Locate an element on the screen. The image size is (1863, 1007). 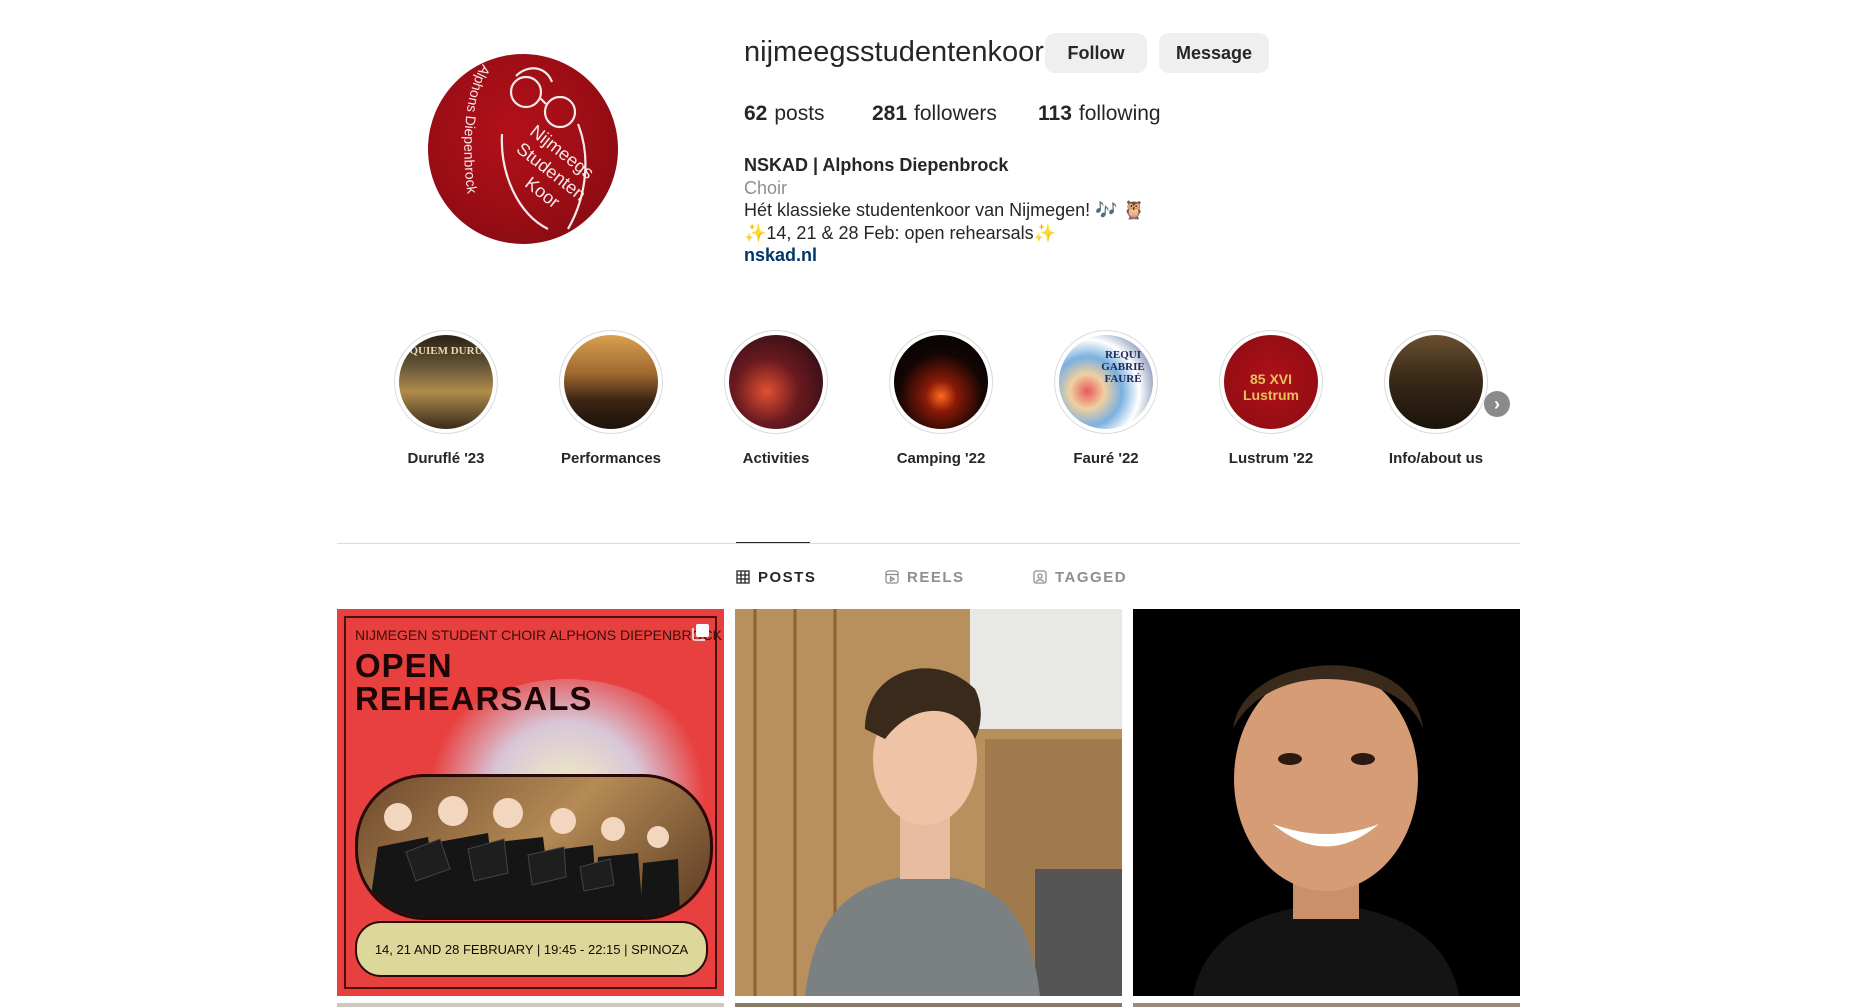
posts-label: posts is located at coordinates (799, 113).